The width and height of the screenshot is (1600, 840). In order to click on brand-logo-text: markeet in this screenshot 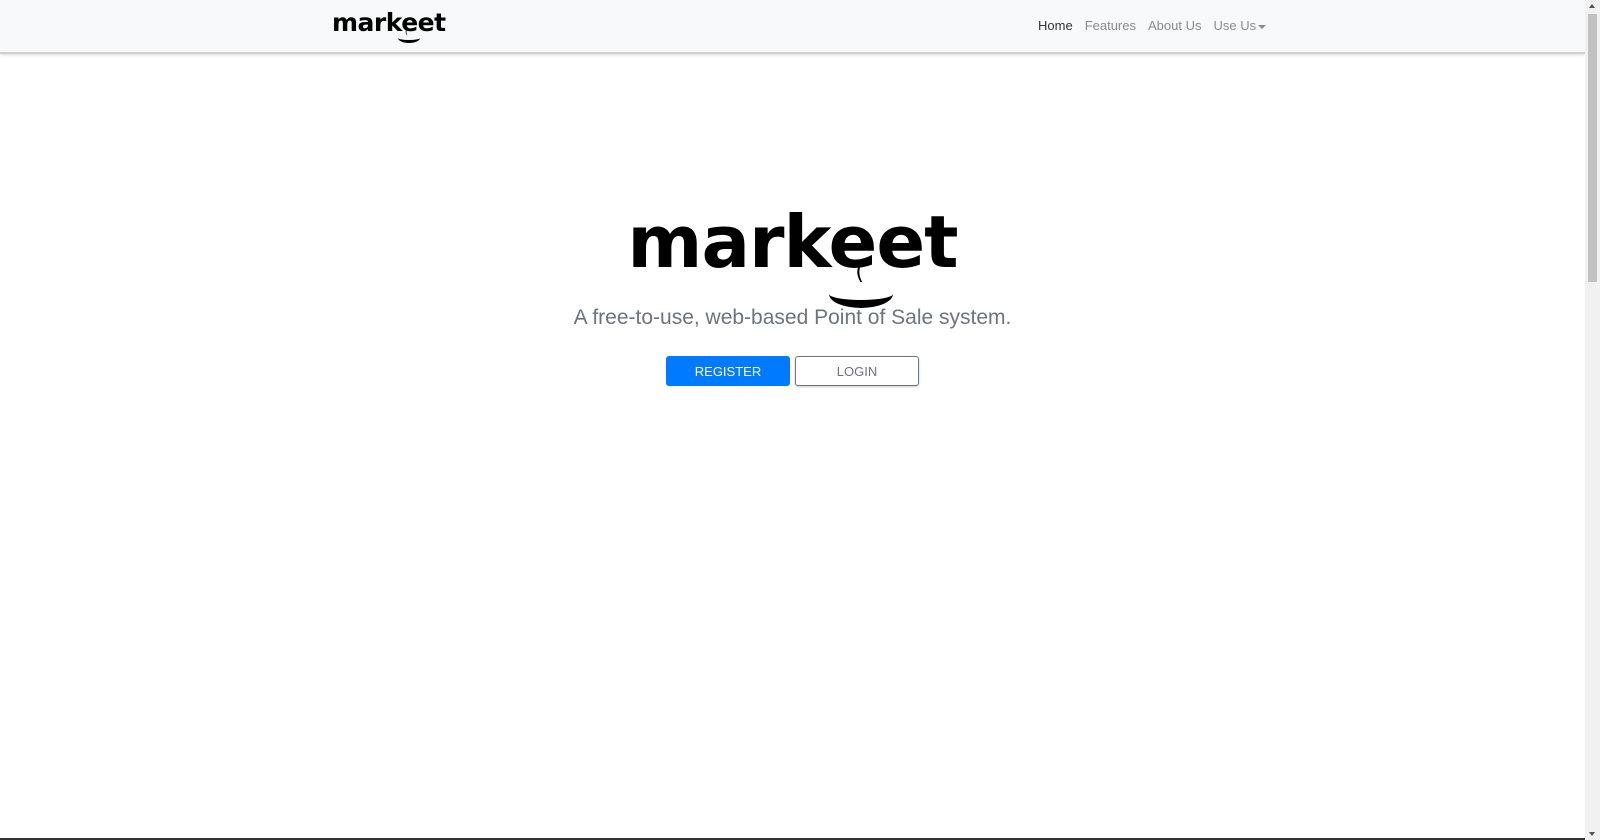, I will do `click(389, 22)`.